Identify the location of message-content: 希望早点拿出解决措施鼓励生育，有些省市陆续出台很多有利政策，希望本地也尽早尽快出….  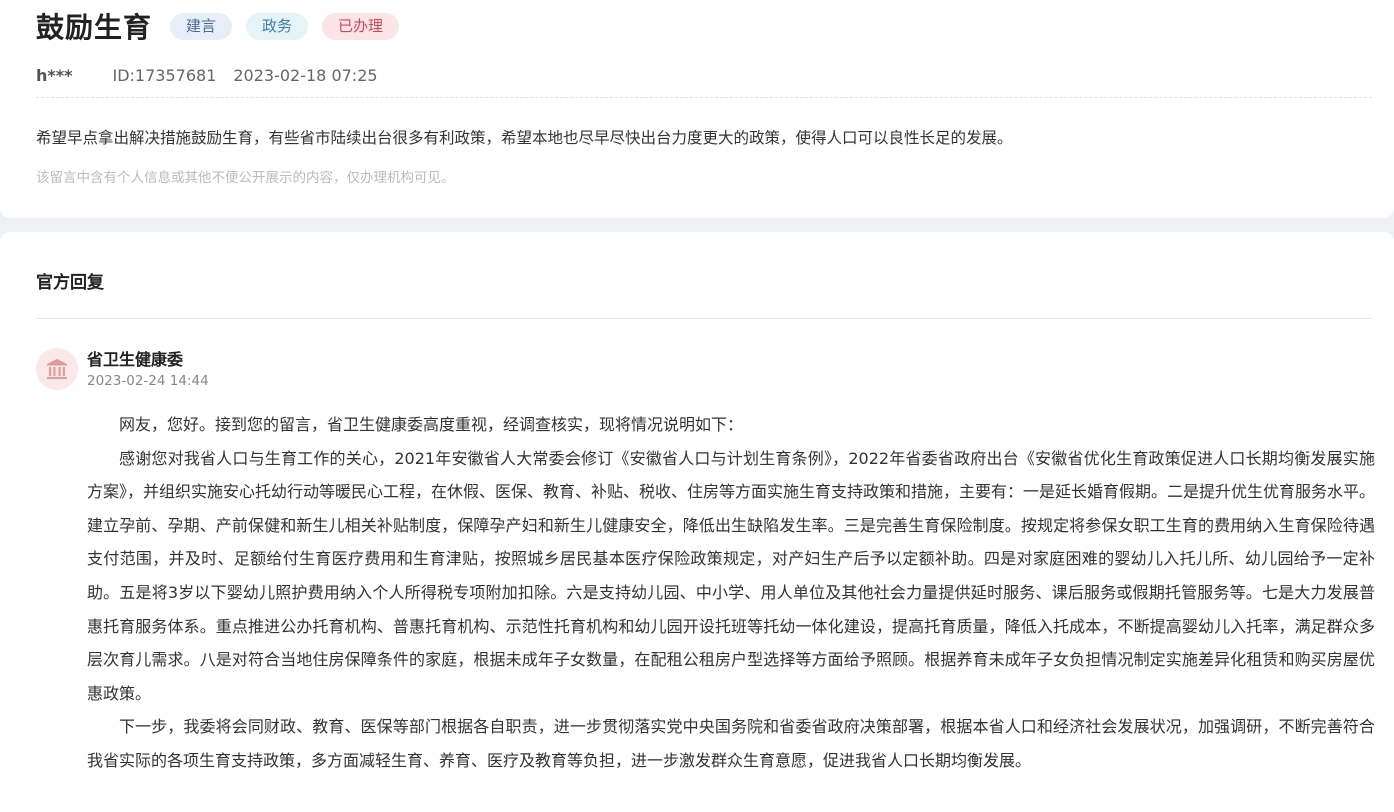
(524, 138).